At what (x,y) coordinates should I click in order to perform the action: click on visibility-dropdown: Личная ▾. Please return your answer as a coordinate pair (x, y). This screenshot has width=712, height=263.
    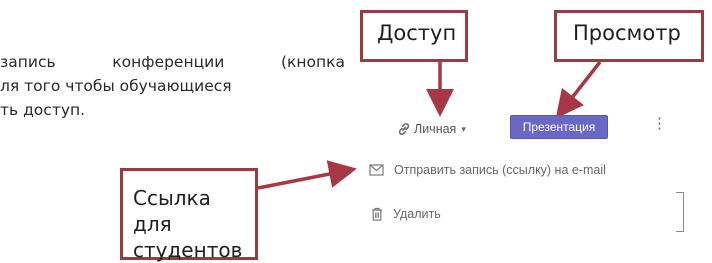
    Looking at the image, I should click on (431, 129).